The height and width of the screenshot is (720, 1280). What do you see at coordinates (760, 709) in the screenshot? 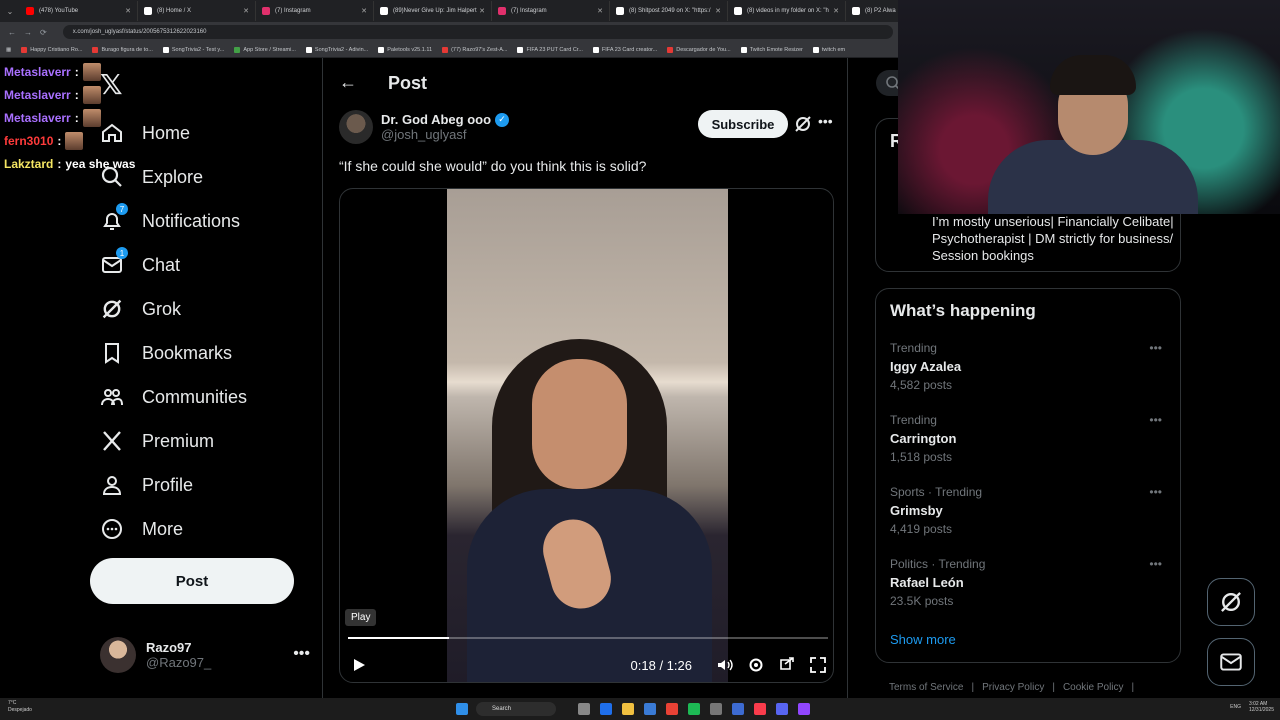
I see `music-icon` at bounding box center [760, 709].